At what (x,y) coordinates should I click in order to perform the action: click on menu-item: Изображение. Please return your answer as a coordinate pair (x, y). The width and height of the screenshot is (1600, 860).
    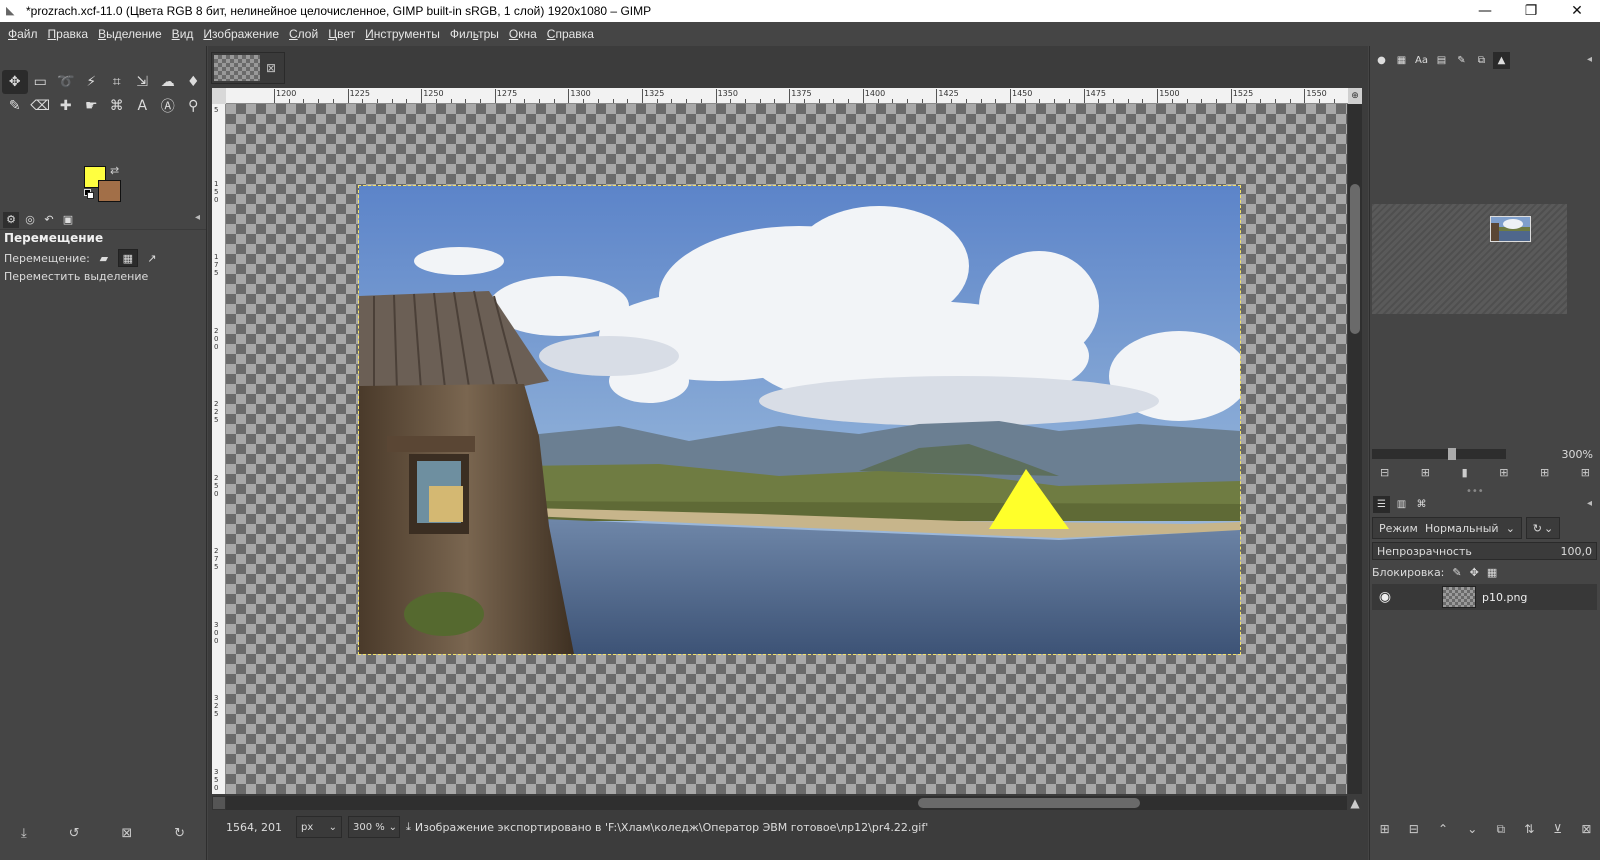
    Looking at the image, I should click on (241, 34).